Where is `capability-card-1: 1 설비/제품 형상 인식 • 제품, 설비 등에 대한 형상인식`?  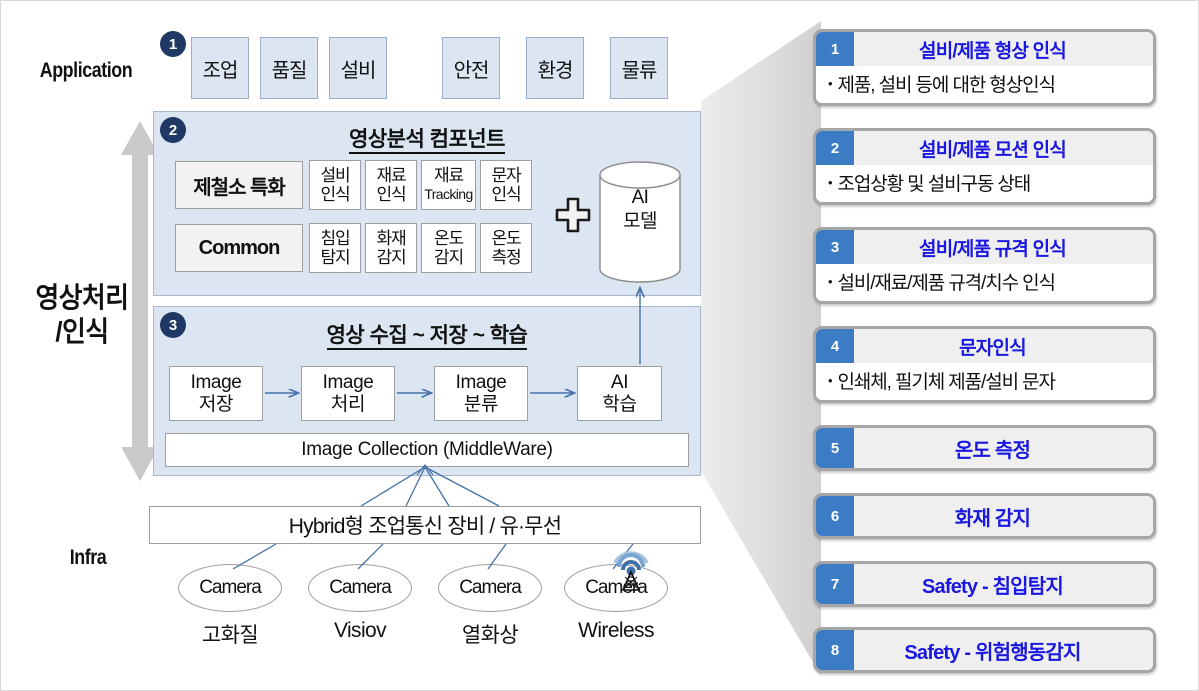
capability-card-1: 1 설비/제품 형상 인식 • 제품, 설비 등에 대한 형상인식 is located at coordinates (984, 67).